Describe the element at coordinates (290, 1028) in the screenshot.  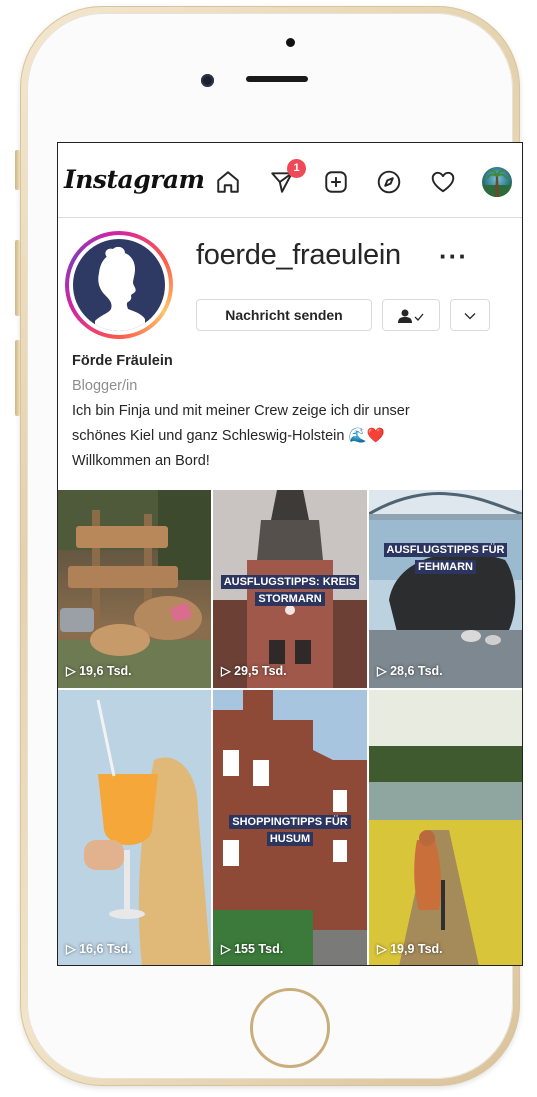
I see `home-button` at that location.